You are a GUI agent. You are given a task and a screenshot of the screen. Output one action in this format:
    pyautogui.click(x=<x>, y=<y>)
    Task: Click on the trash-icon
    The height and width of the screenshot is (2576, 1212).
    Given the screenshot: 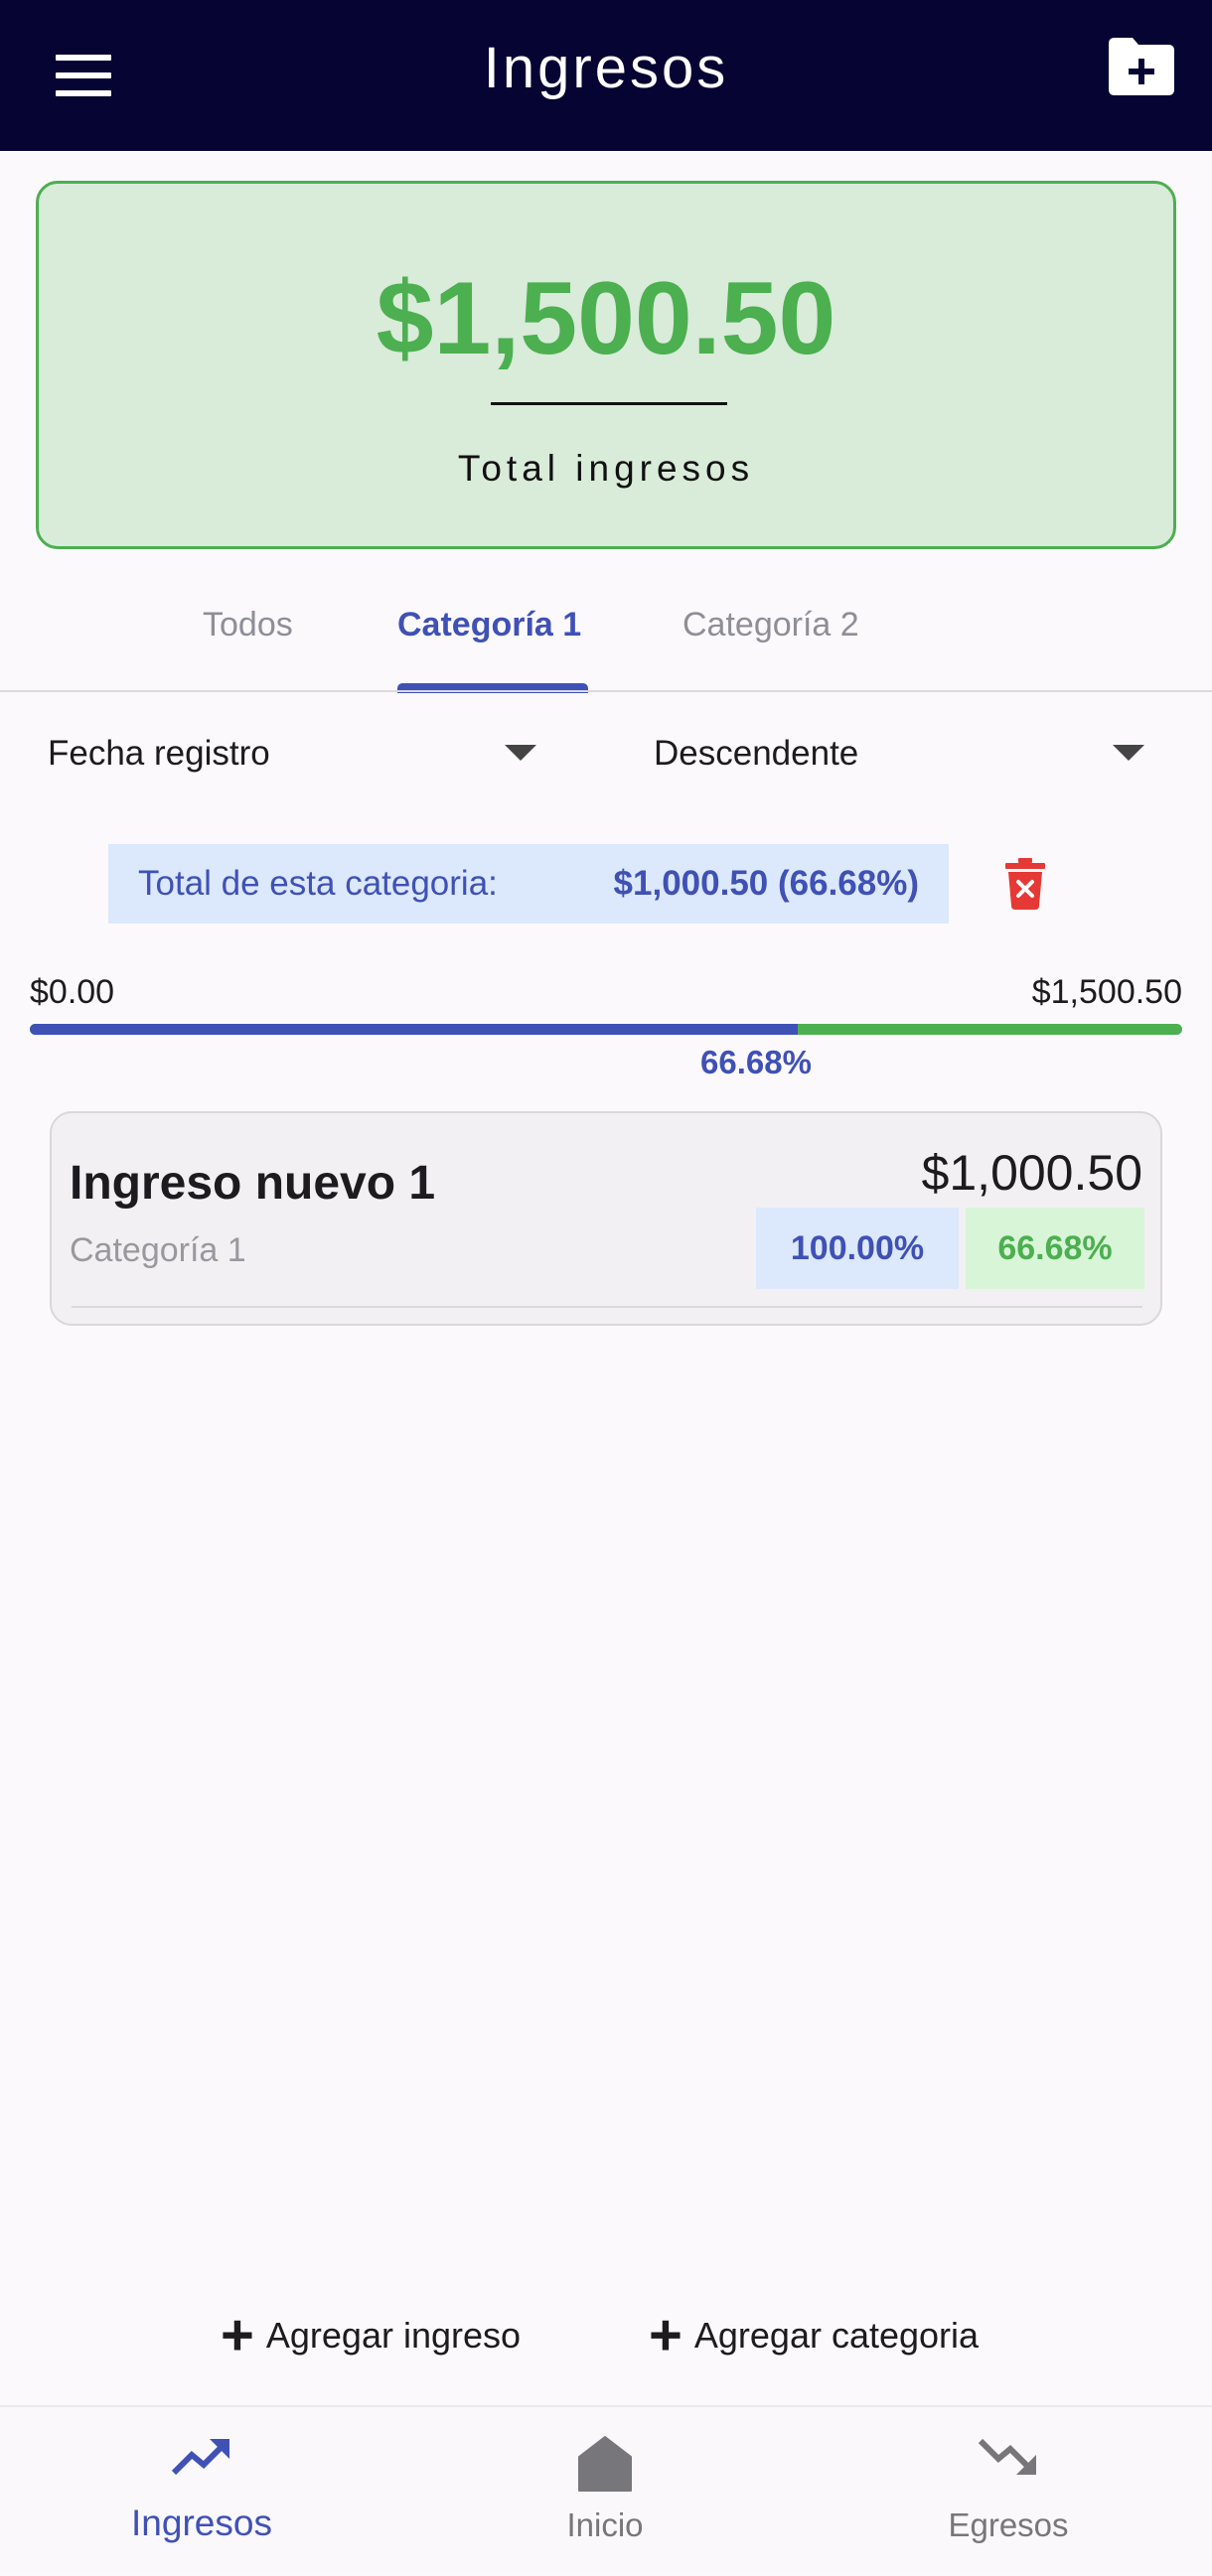 What is the action you would take?
    pyautogui.click(x=1025, y=884)
    